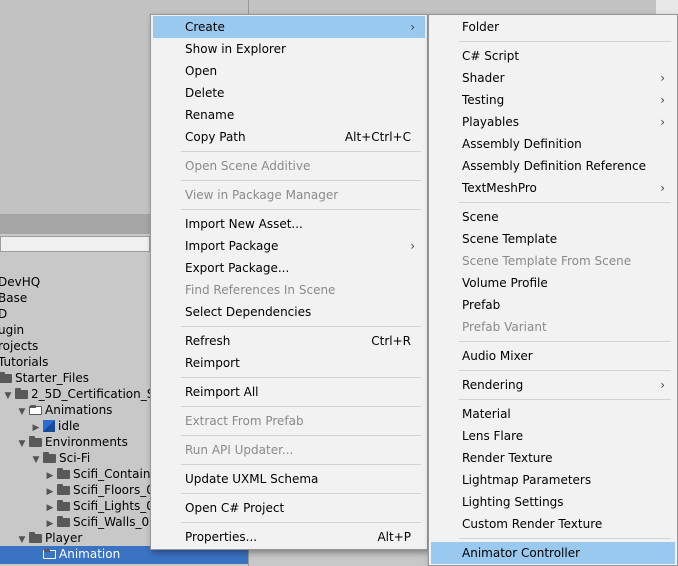 The width and height of the screenshot is (678, 566). Describe the element at coordinates (553, 122) in the screenshot. I see `menu-item-playables: Playables ›` at that location.